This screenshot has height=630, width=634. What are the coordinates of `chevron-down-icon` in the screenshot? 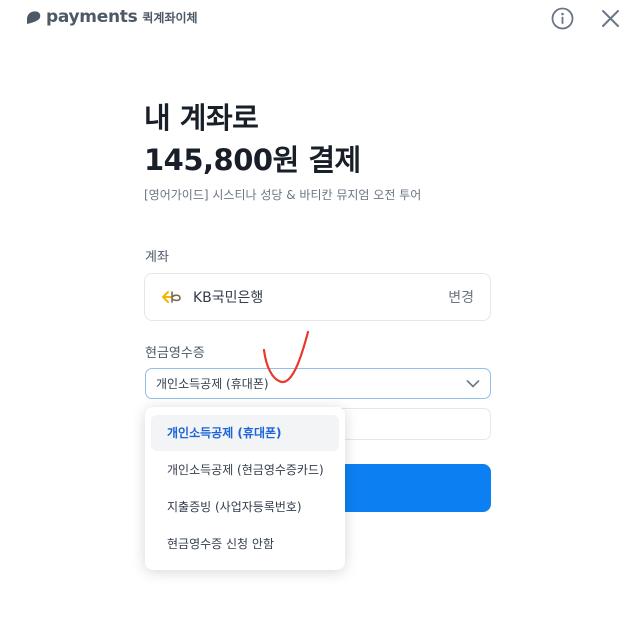 It's located at (473, 383).